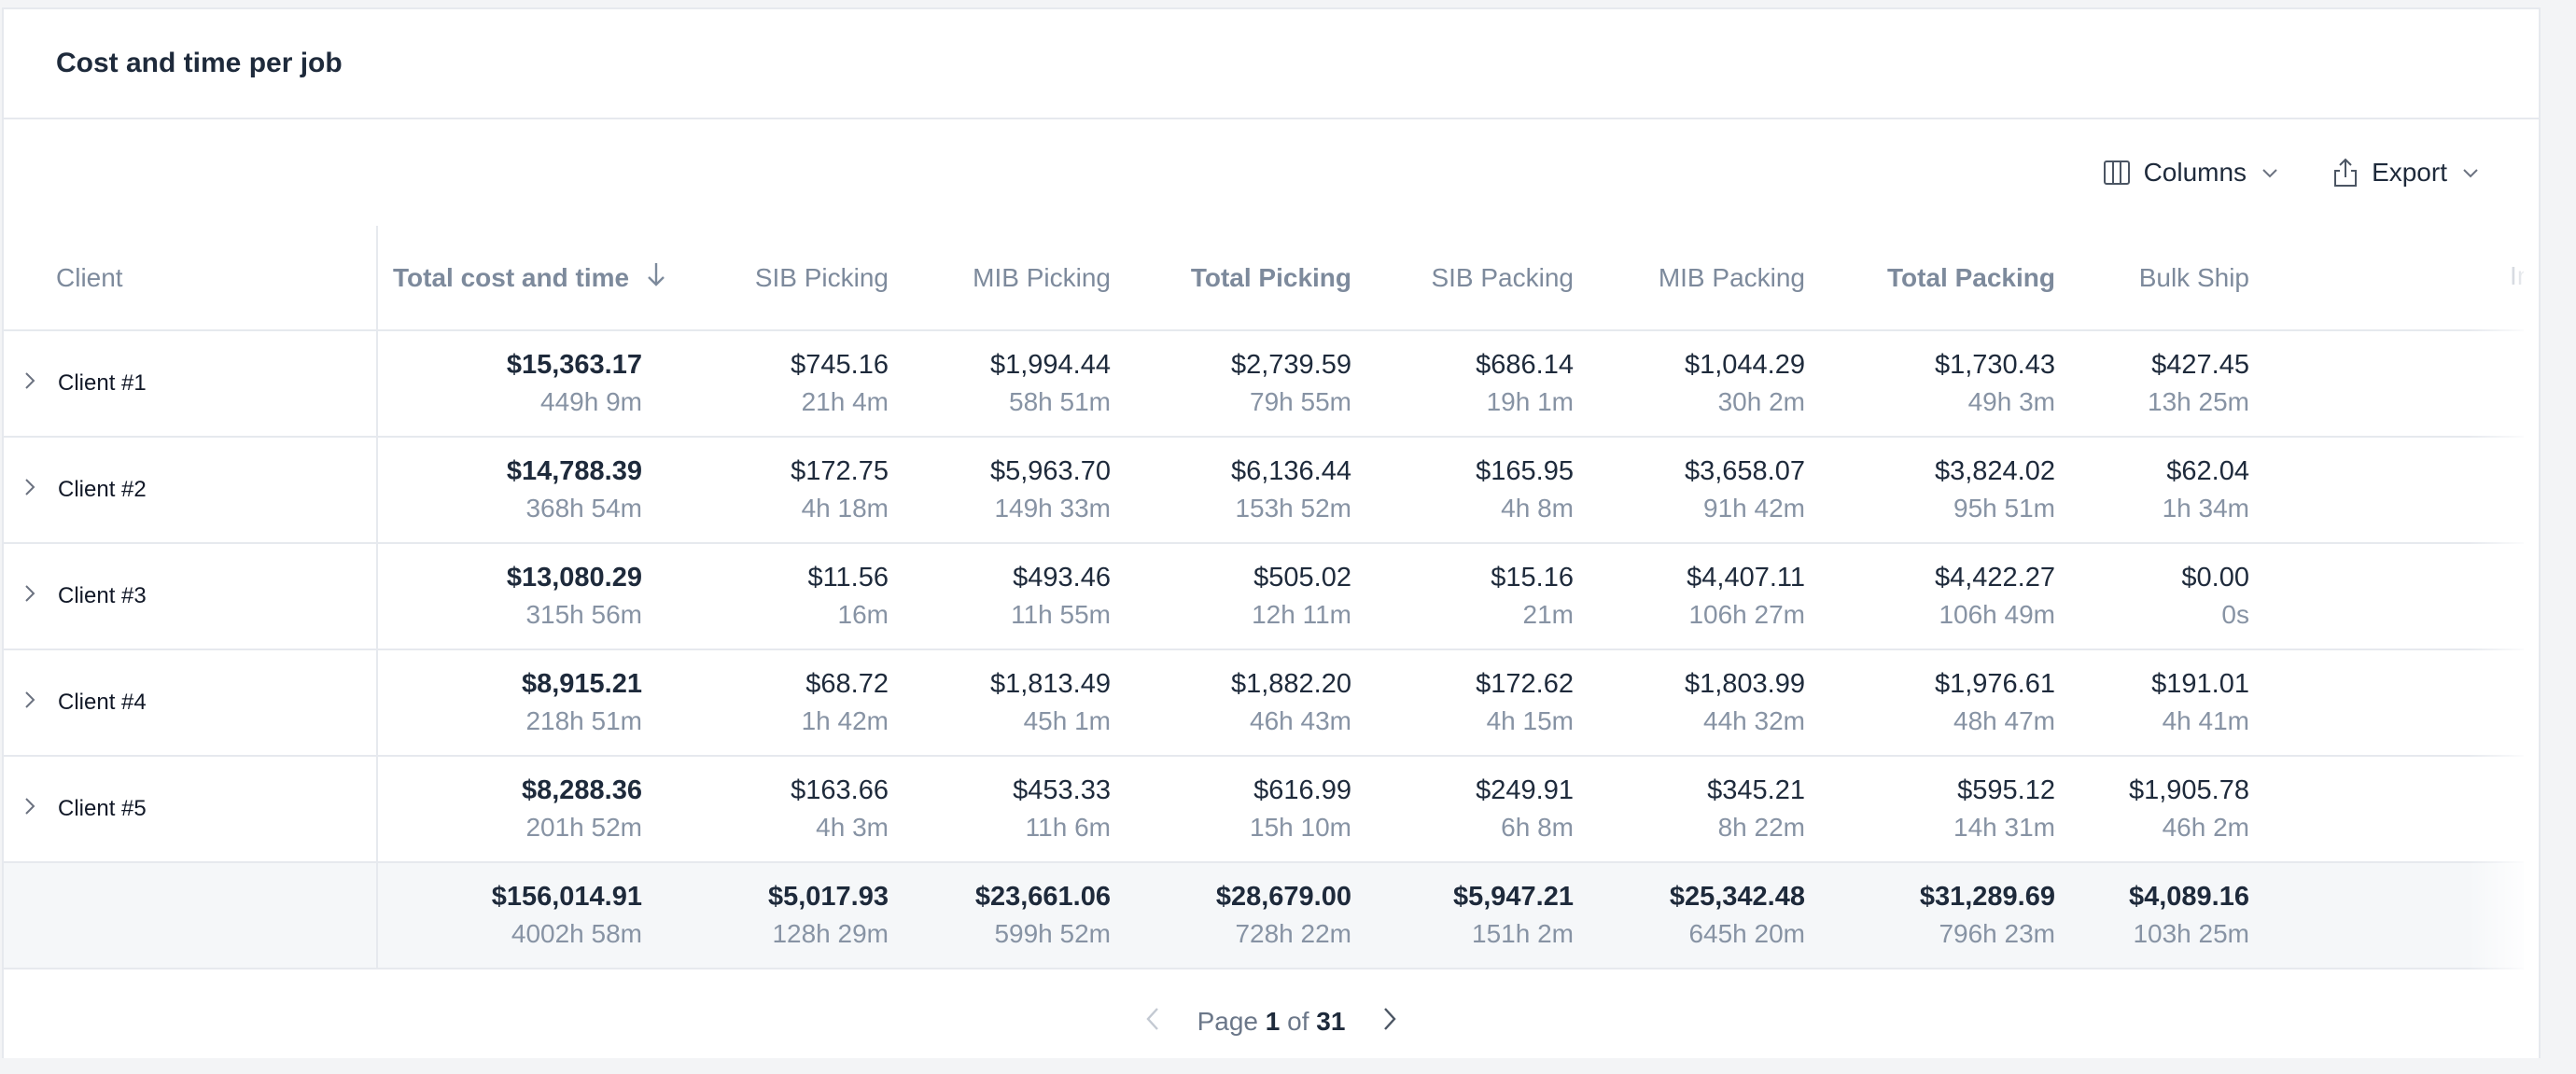 Image resolution: width=2576 pixels, height=1074 pixels. What do you see at coordinates (1930, 490) in the screenshot?
I see `cell-total-packing: $3,824.02 95h 51m` at bounding box center [1930, 490].